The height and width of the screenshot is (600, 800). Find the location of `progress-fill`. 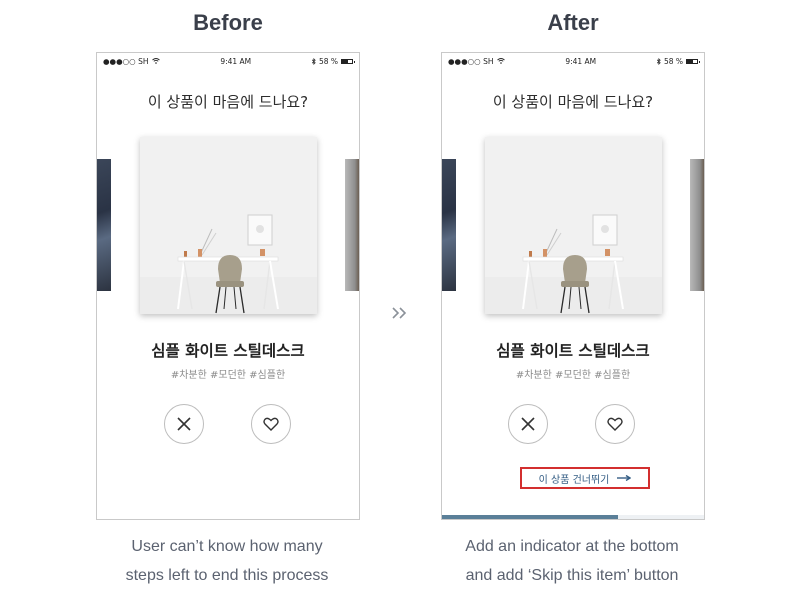

progress-fill is located at coordinates (530, 517).